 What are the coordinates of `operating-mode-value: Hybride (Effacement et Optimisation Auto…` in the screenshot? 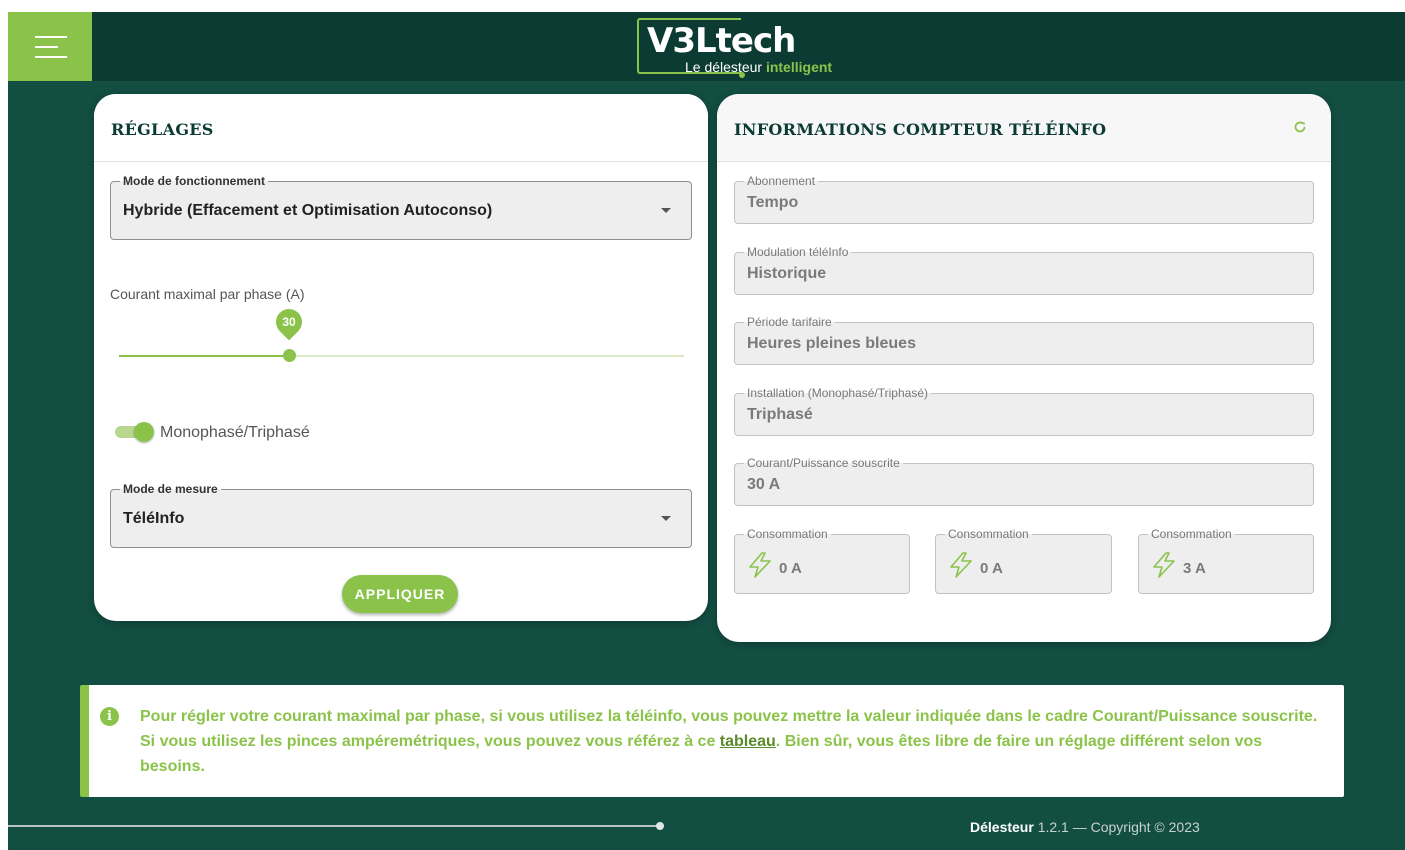 It's located at (308, 210).